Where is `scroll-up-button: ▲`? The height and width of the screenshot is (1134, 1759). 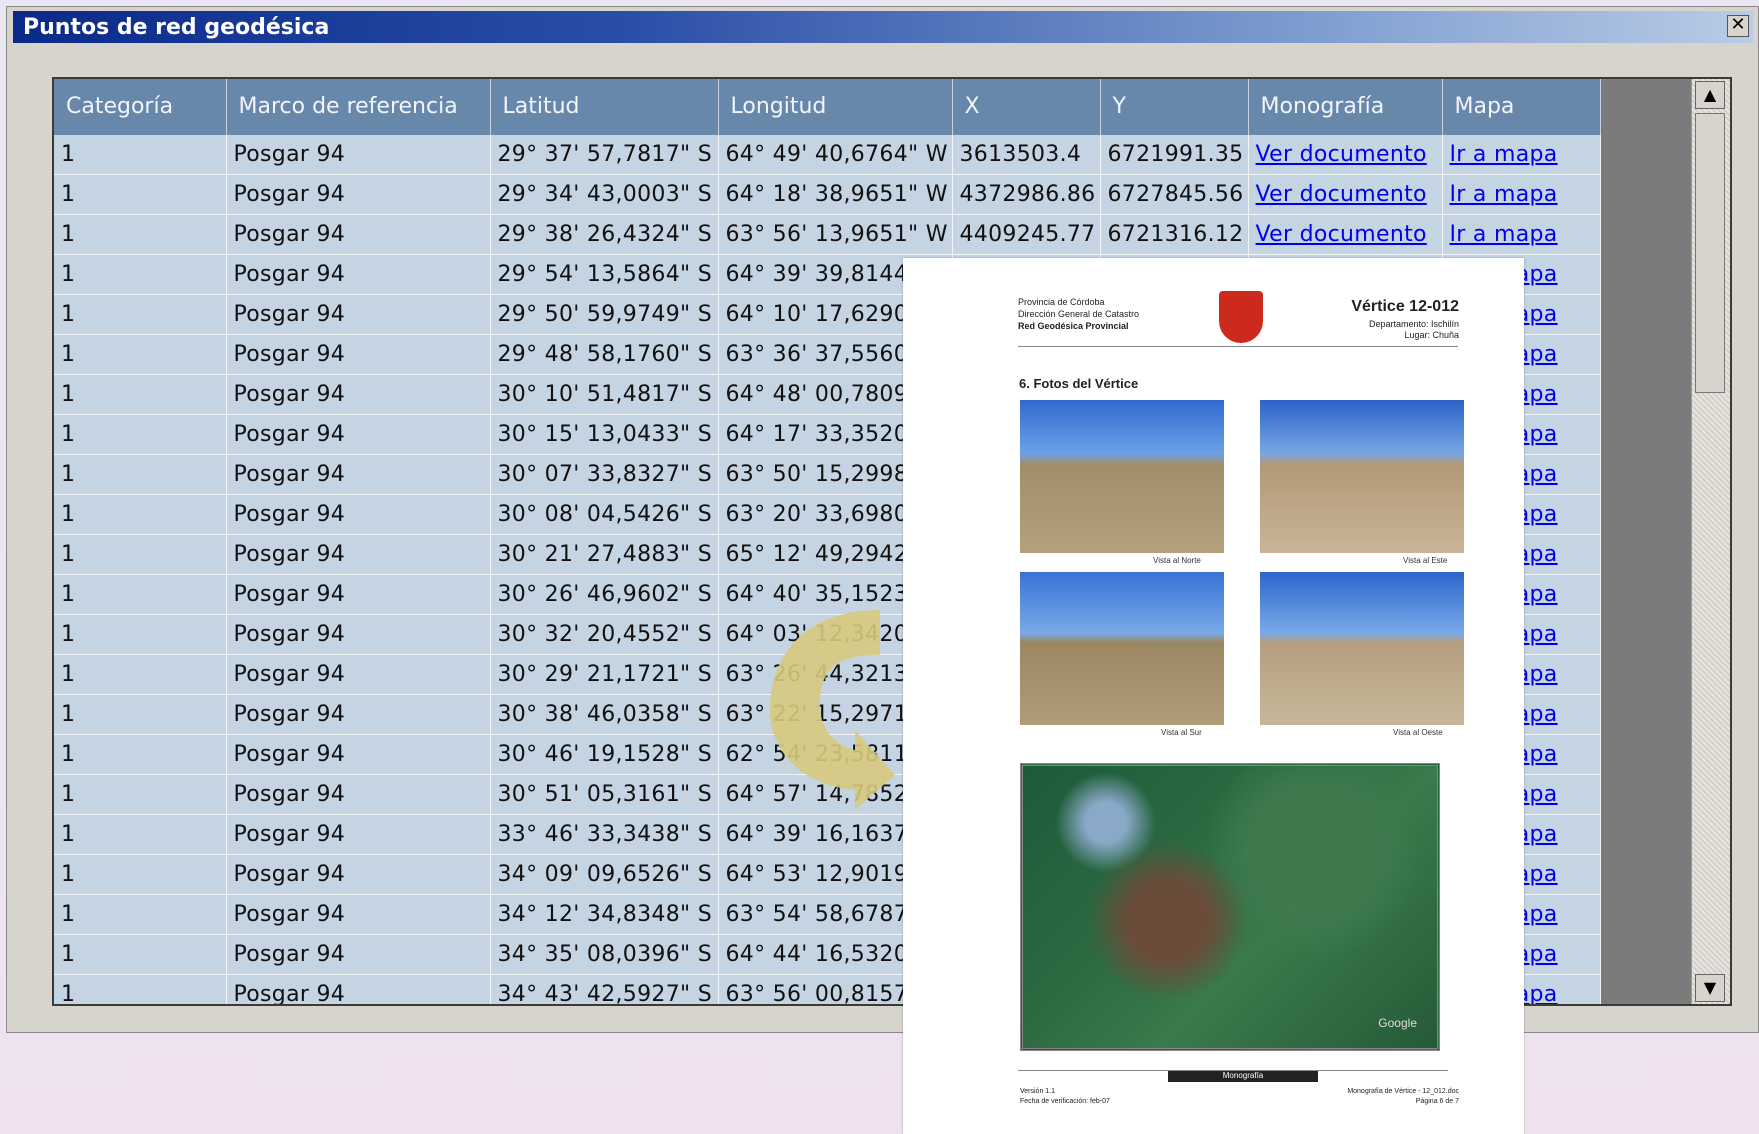
scroll-up-button: ▲ is located at coordinates (1710, 95).